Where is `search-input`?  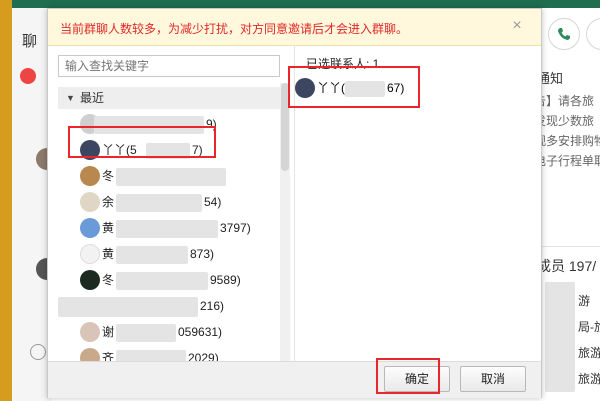
search-input is located at coordinates (169, 66).